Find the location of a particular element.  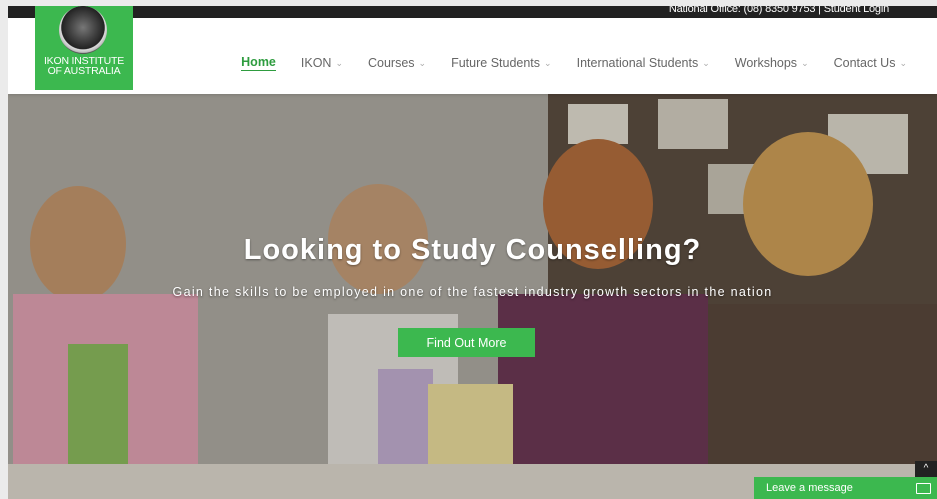

logo-line-2: OF AUSTRALIA is located at coordinates (84, 71).